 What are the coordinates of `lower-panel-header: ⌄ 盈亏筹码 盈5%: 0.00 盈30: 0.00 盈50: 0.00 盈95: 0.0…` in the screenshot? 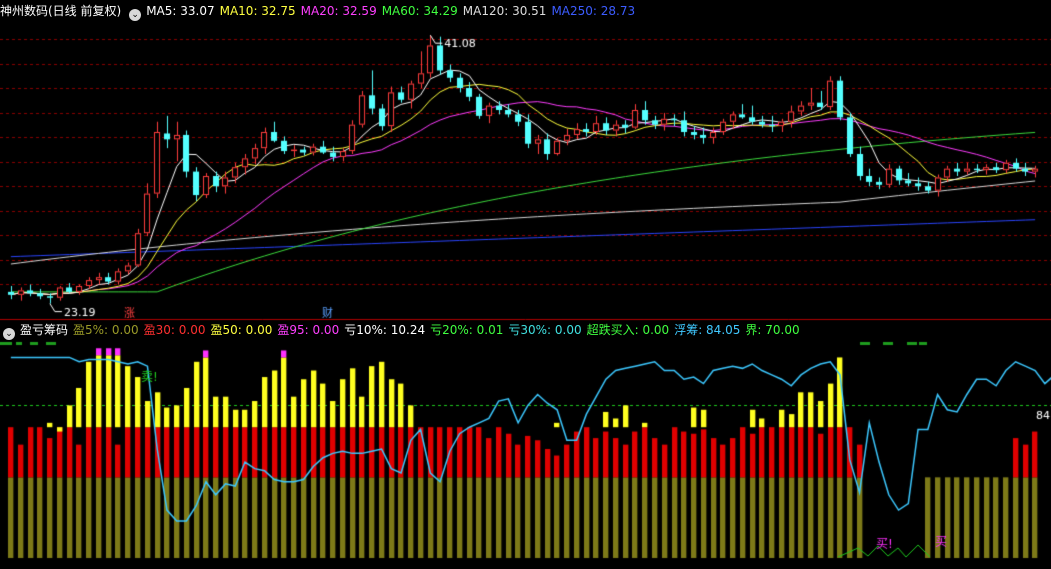 It's located at (525, 330).